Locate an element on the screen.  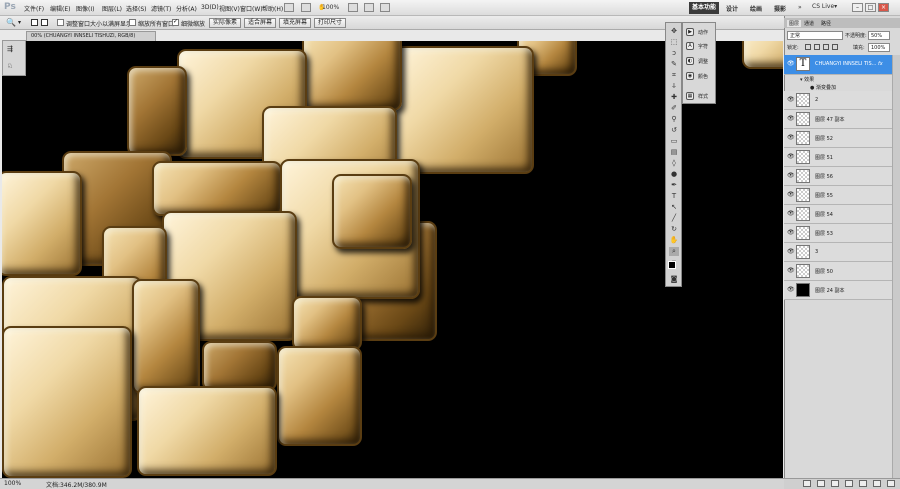
lock-image-icon is located at coordinates (817, 47).